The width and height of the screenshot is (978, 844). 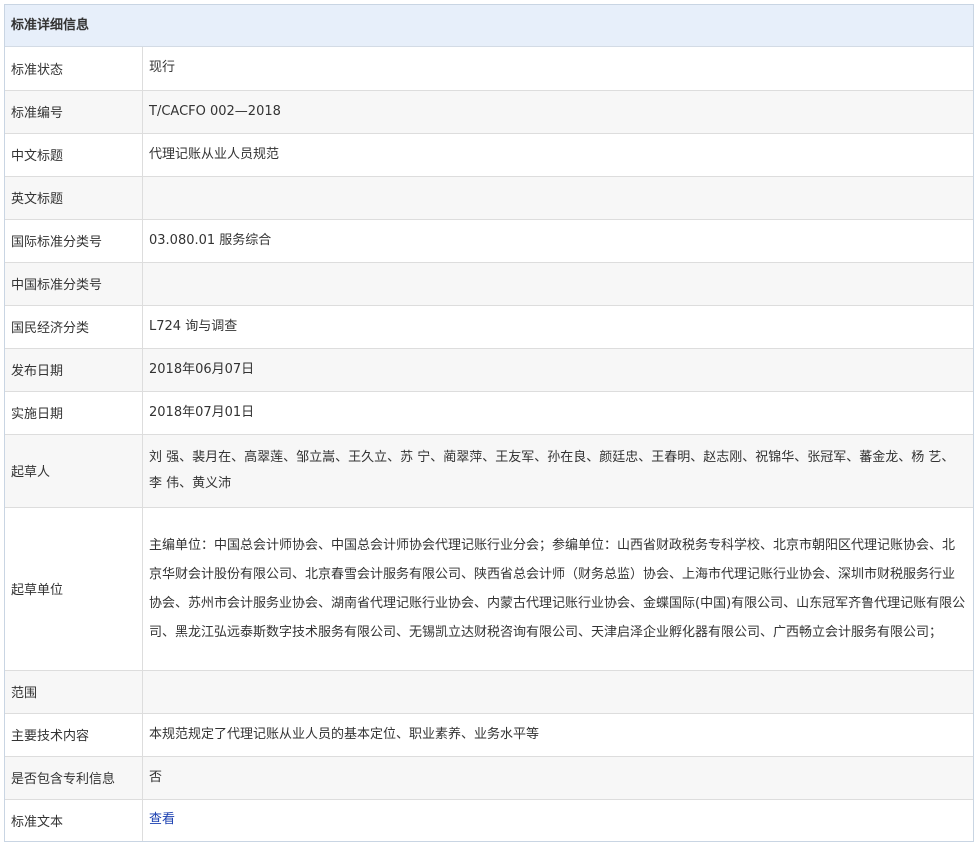 I want to click on row-ics: 国际标准分类号 03.080.01 服务综合, so click(x=489, y=241).